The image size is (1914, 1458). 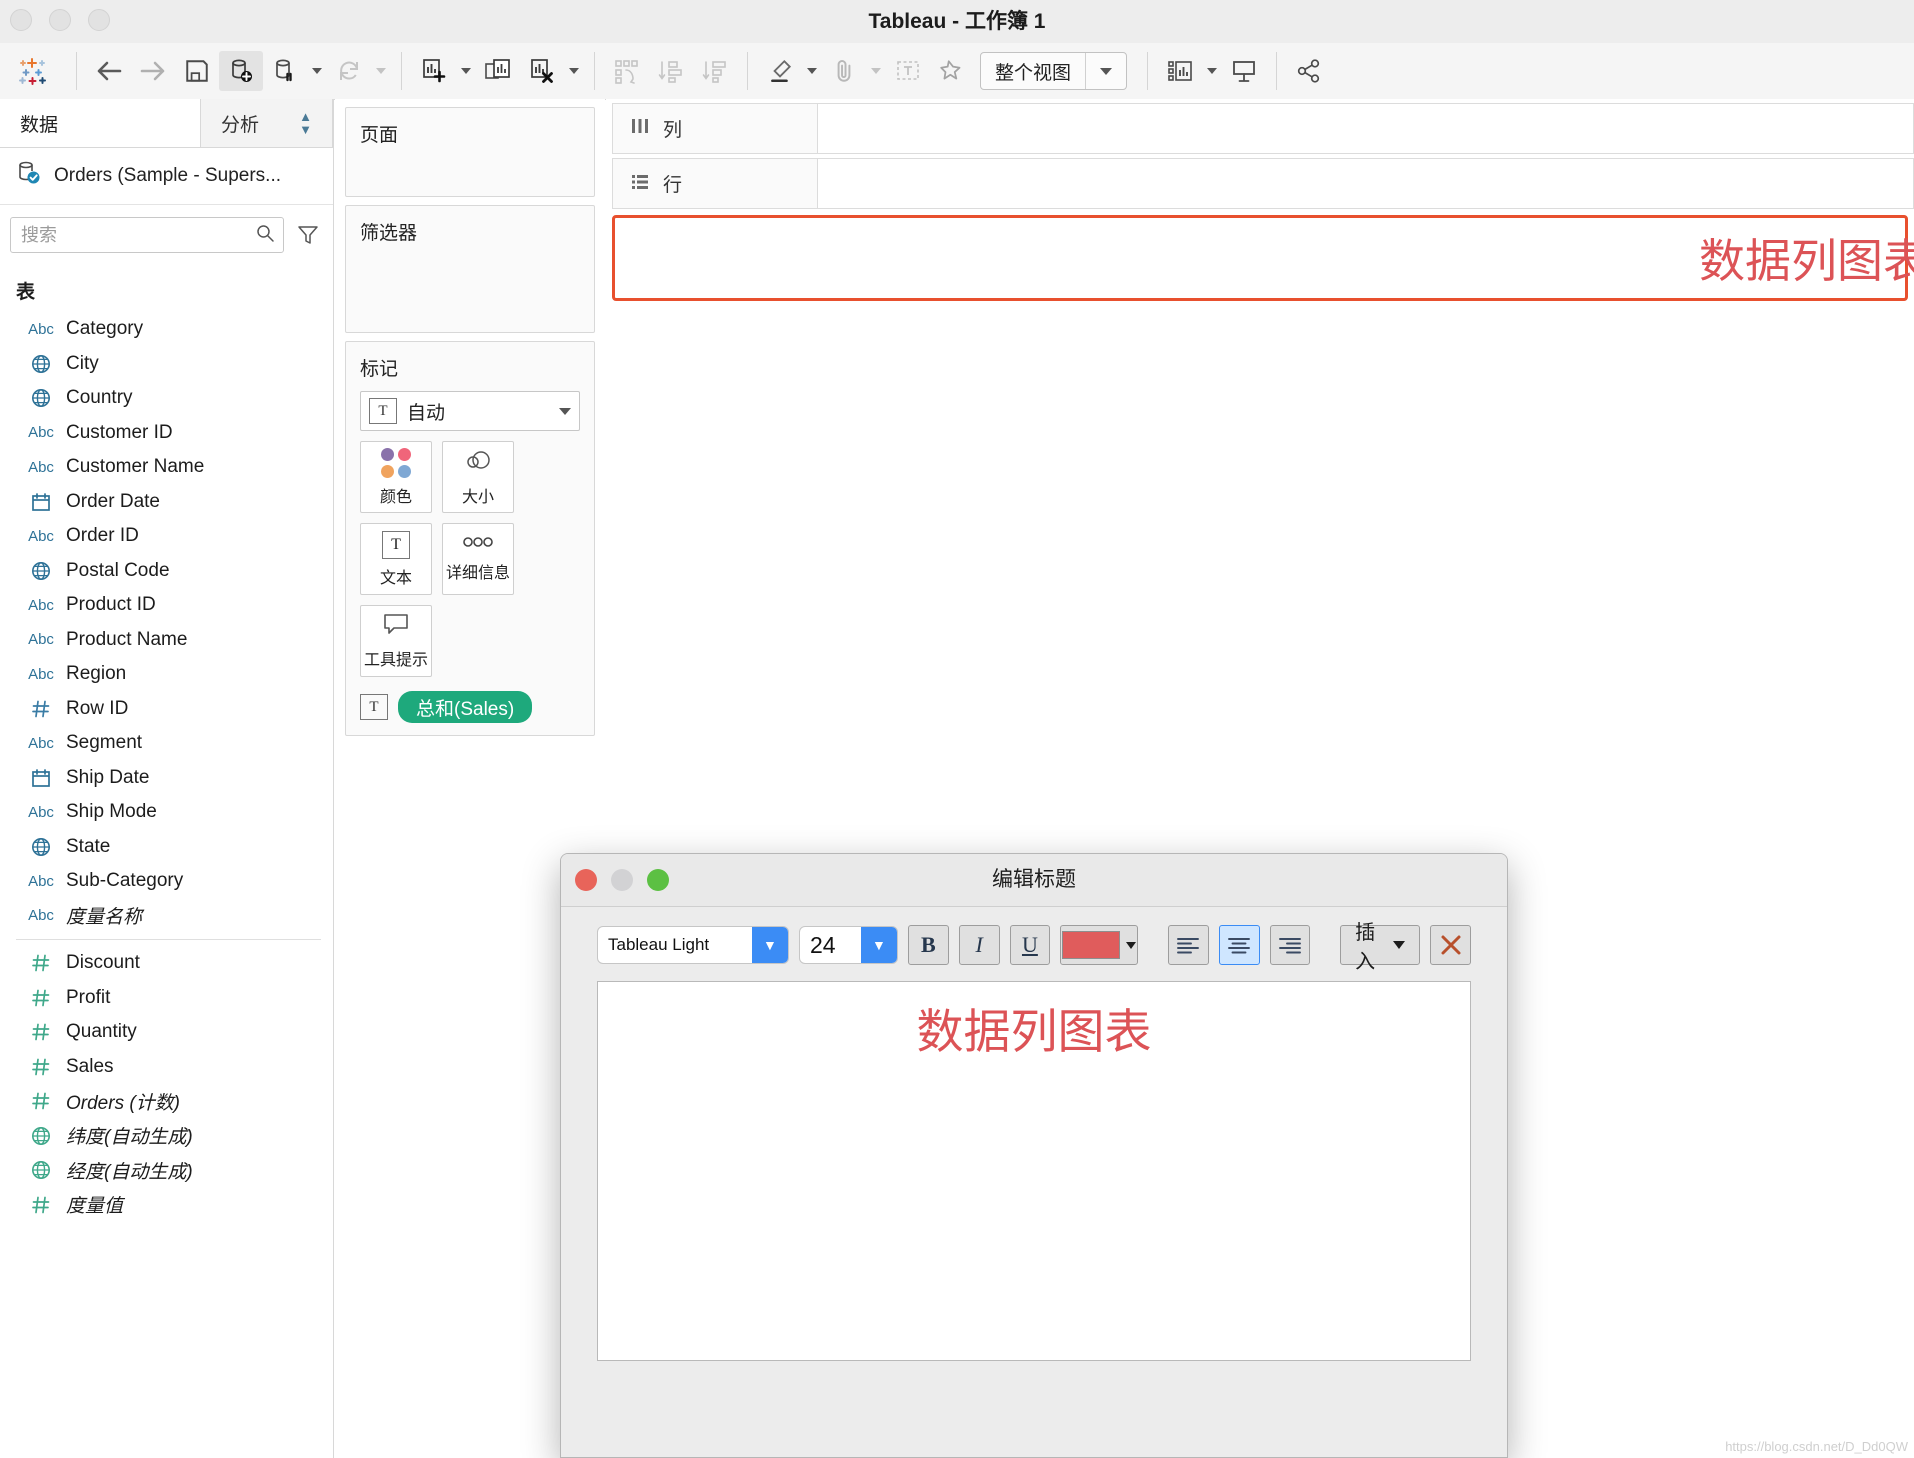 What do you see at coordinates (308, 235) in the screenshot?
I see `funnel-icon` at bounding box center [308, 235].